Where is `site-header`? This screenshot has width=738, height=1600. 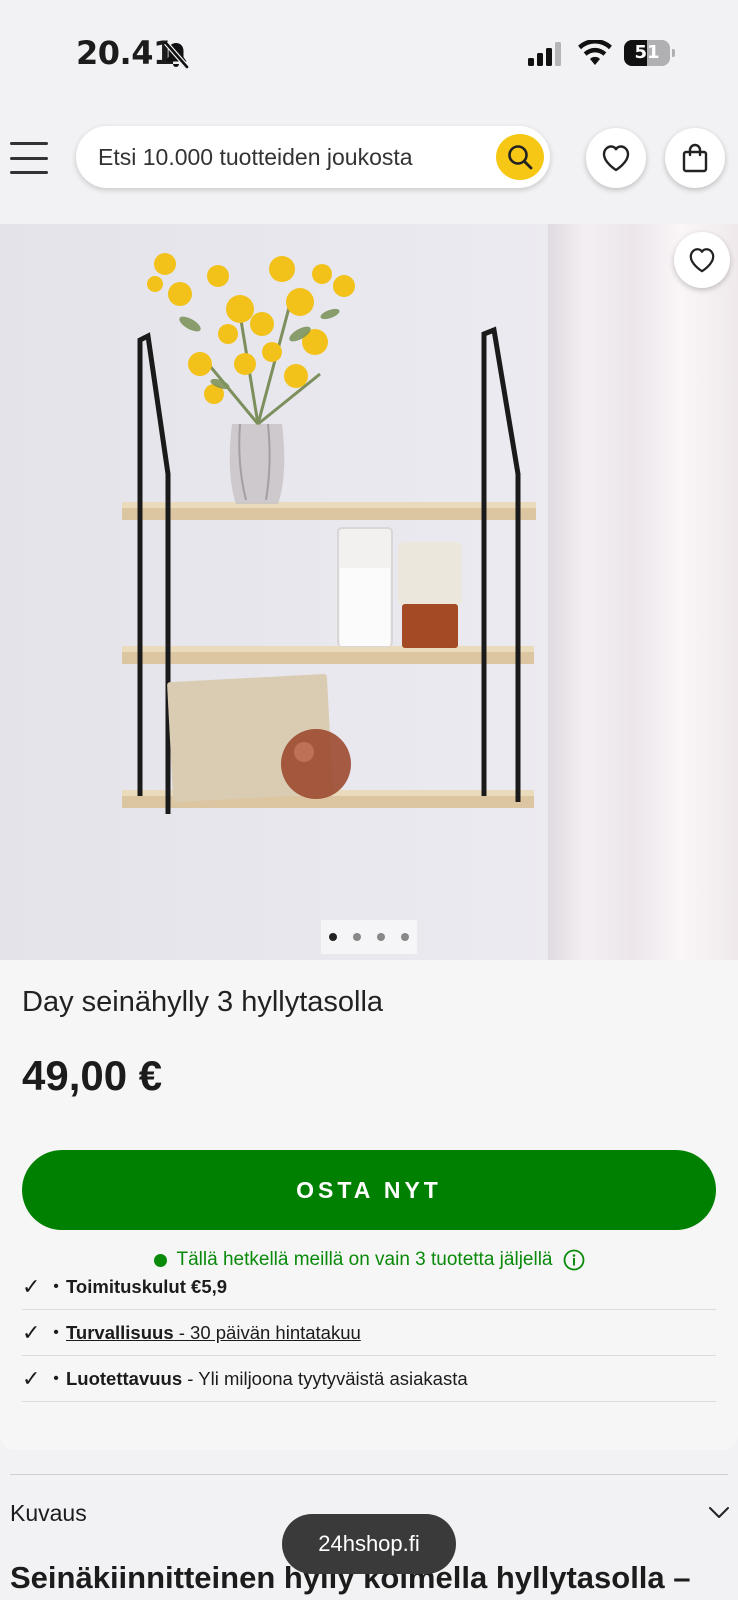 site-header is located at coordinates (369, 160).